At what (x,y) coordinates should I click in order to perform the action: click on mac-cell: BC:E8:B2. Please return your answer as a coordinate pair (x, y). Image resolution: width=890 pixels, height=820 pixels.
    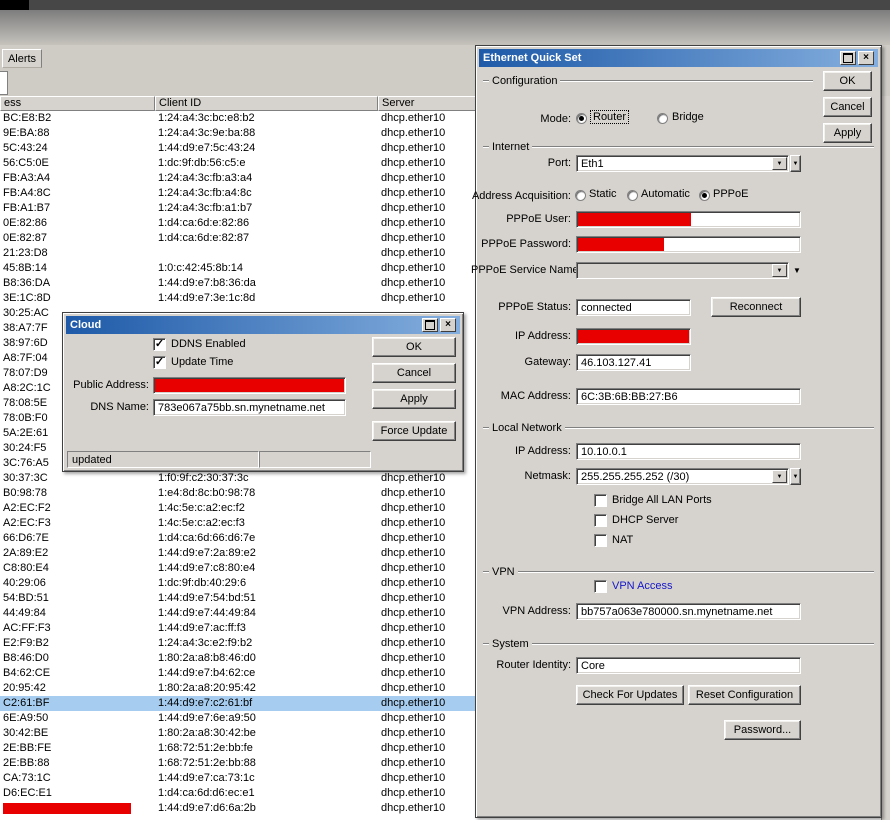
    Looking at the image, I should click on (27, 118).